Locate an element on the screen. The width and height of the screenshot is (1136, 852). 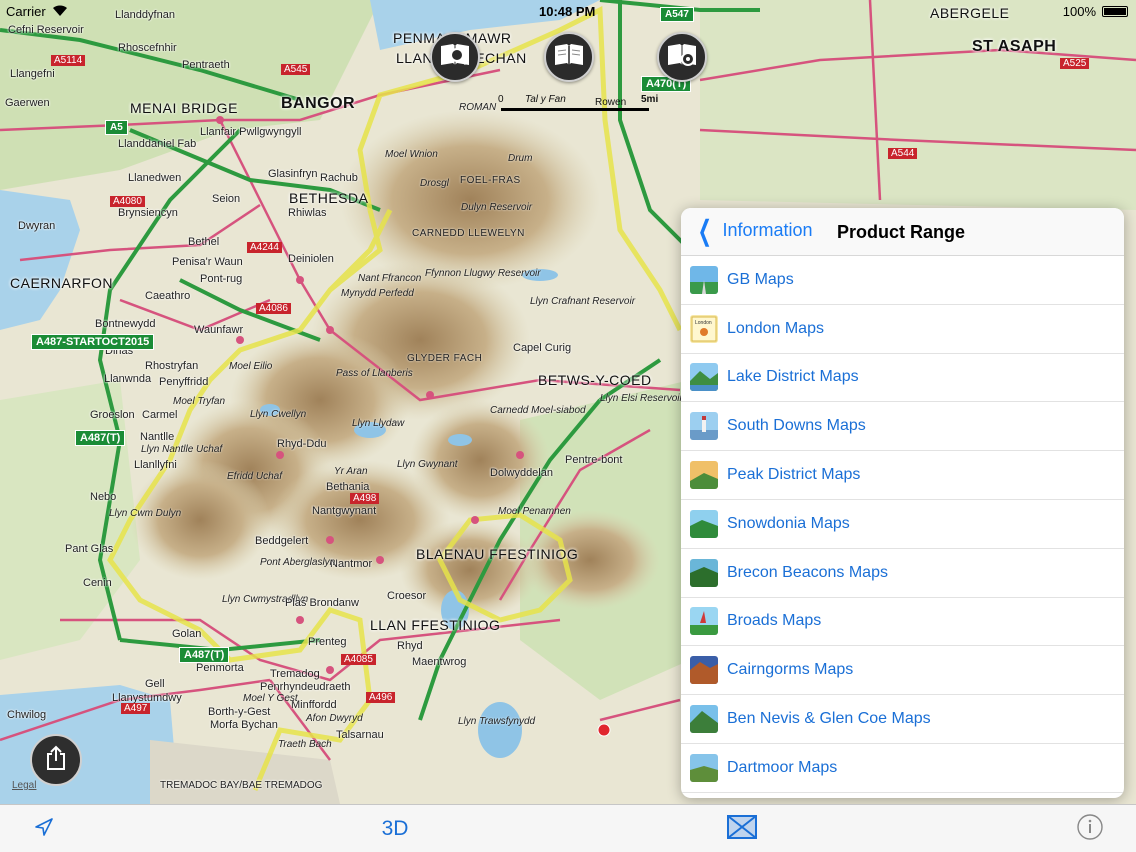
map-settings-button is located at coordinates (682, 57).